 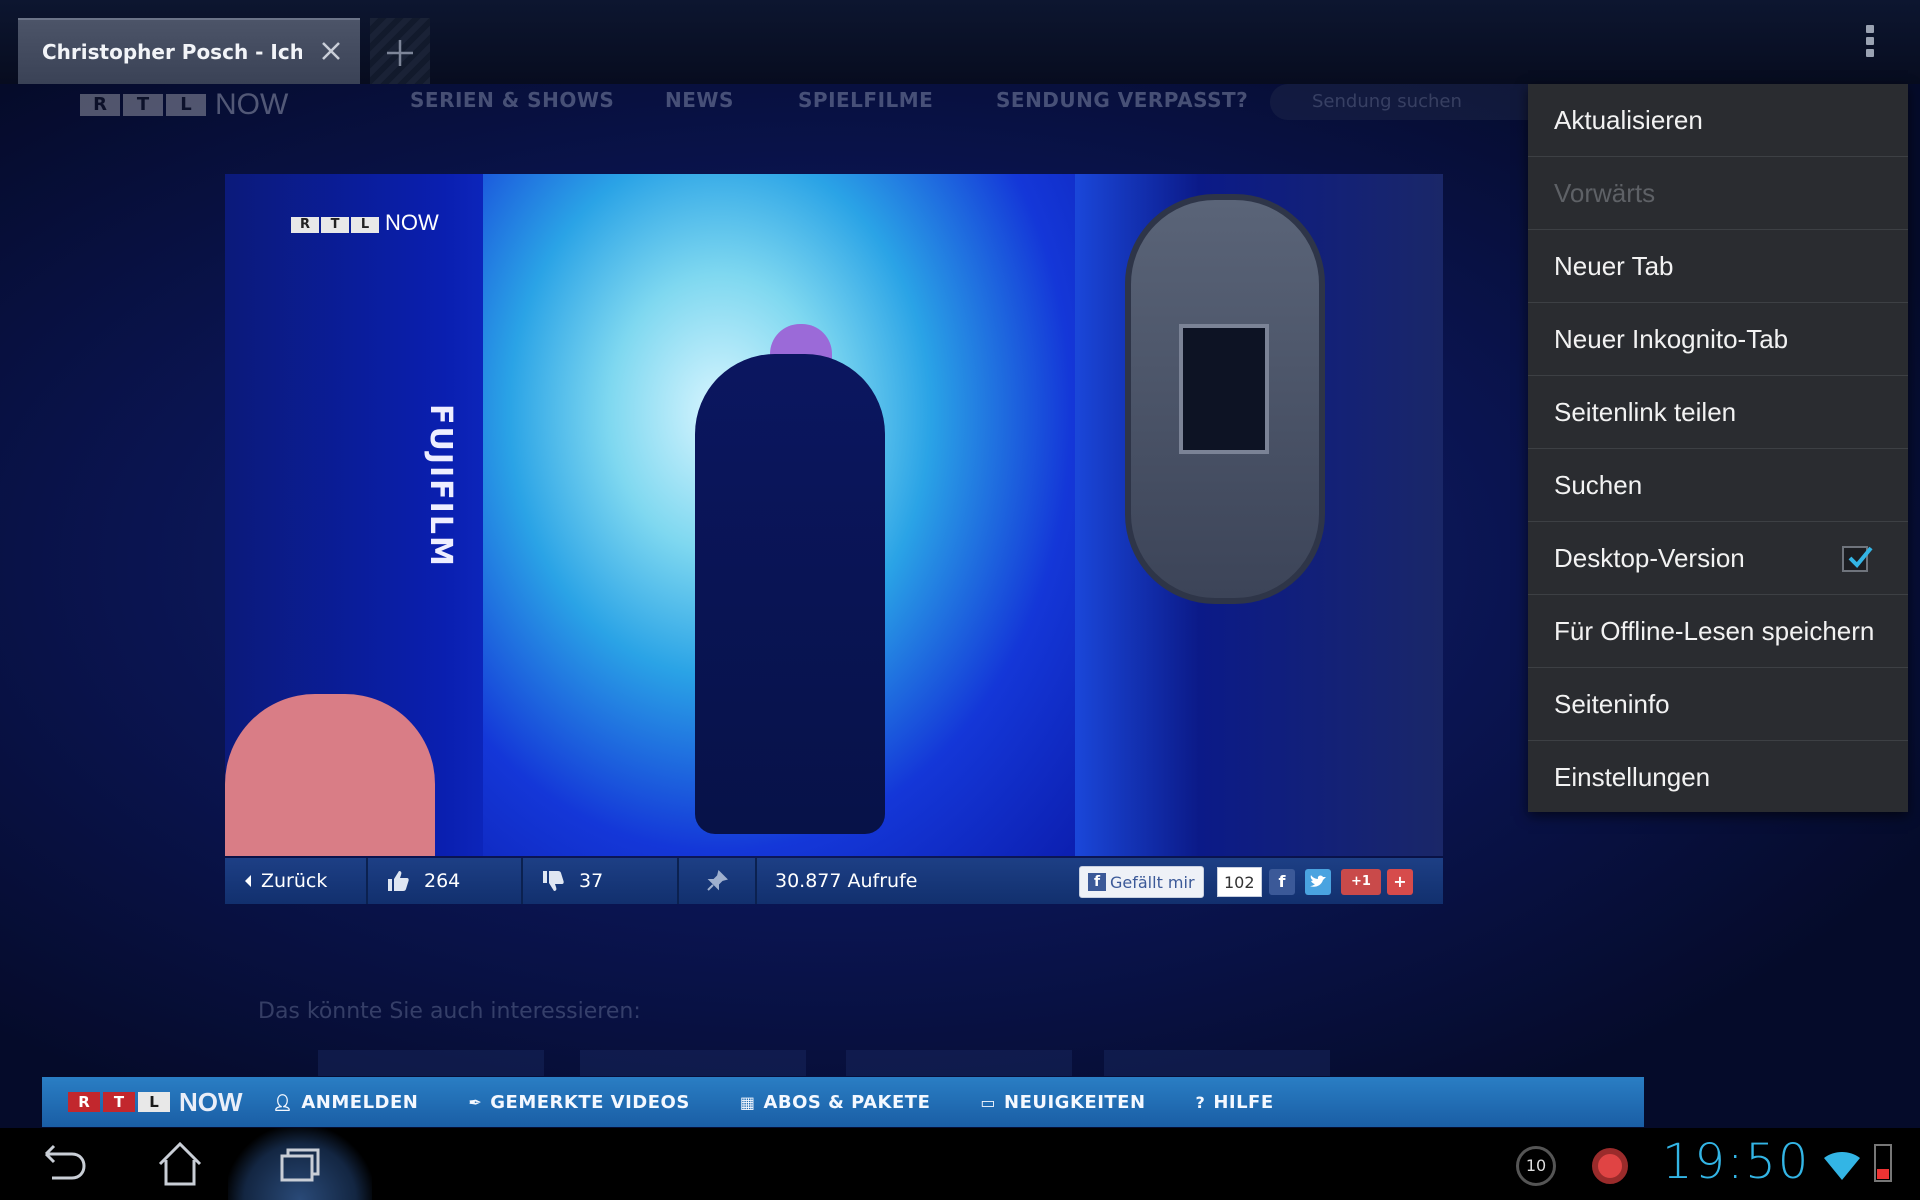 What do you see at coordinates (1361, 882) in the screenshot?
I see `share-google-plus-icon: +1` at bounding box center [1361, 882].